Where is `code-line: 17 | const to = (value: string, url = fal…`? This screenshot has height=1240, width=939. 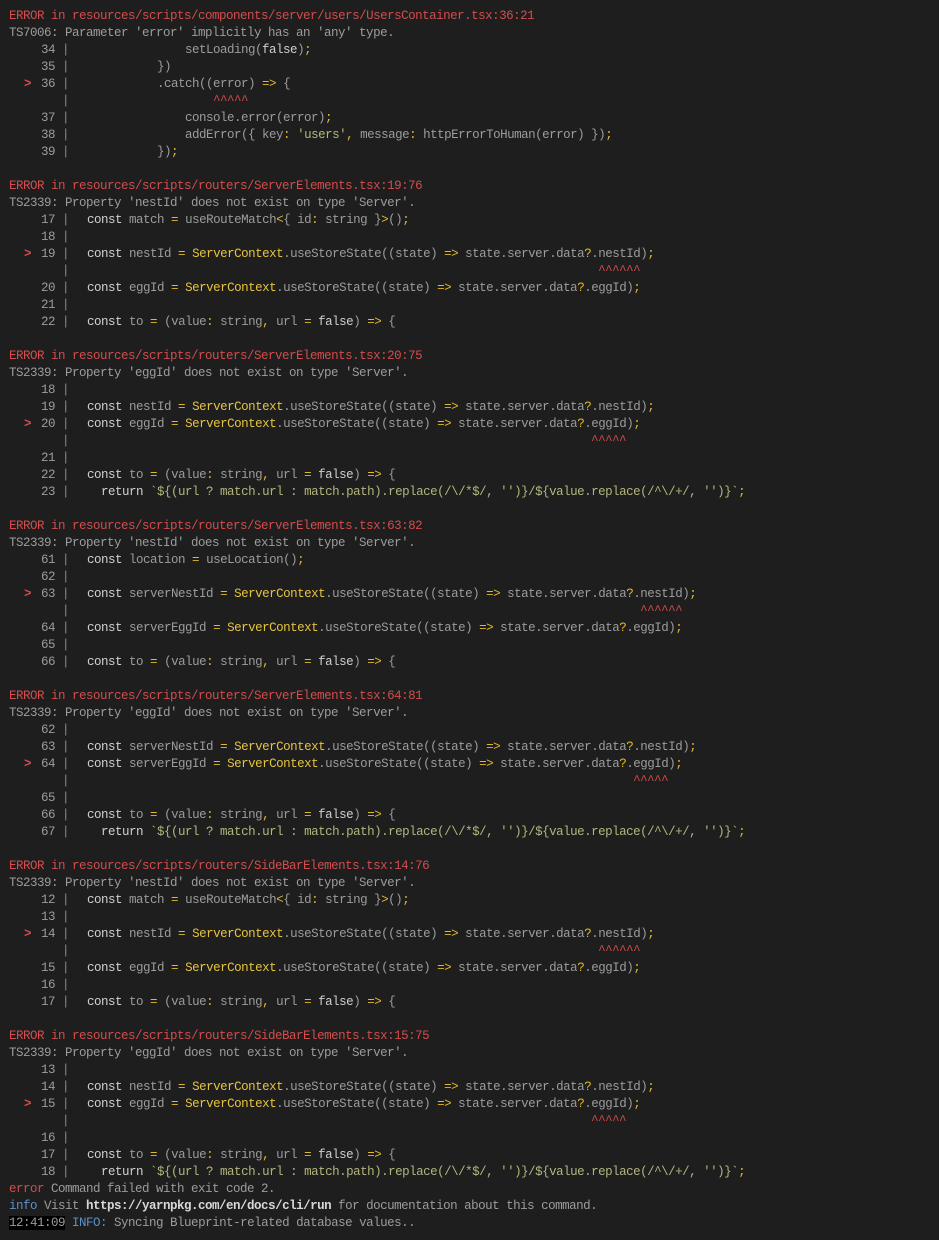
code-line: 17 | const to = (value: string, url = fal… is located at coordinates (469, 1002).